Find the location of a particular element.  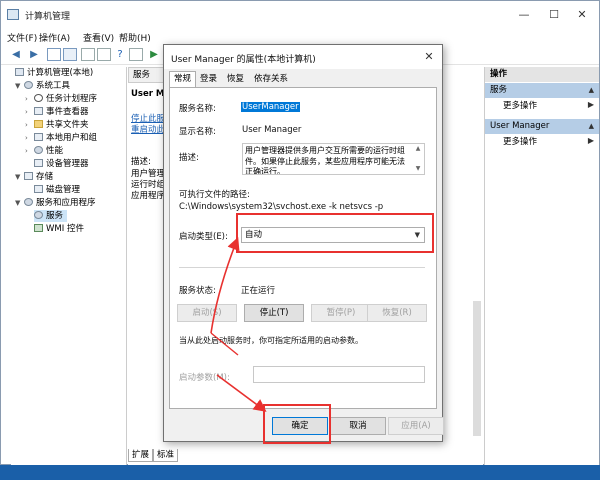

pause-button: 暂停(P) is located at coordinates (341, 313).